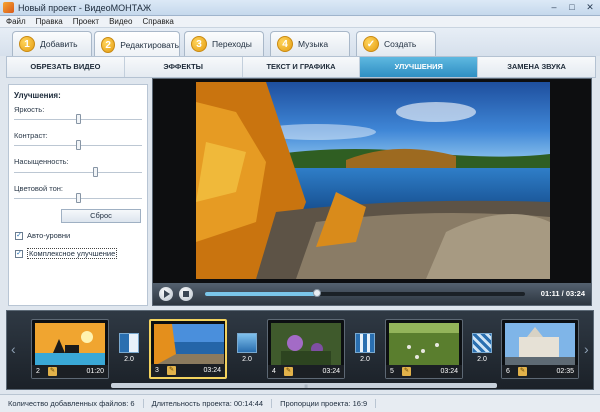 The height and width of the screenshot is (412, 600). What do you see at coordinates (536, 67) in the screenshot?
I see `subtab-replace-audio: ЗАМЕНА ЗВУКА` at bounding box center [536, 67].